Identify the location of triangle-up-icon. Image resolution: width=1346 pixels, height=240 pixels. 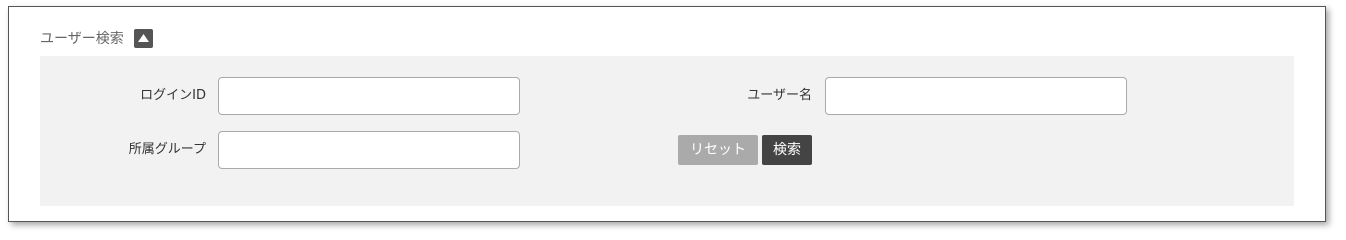
(143, 38).